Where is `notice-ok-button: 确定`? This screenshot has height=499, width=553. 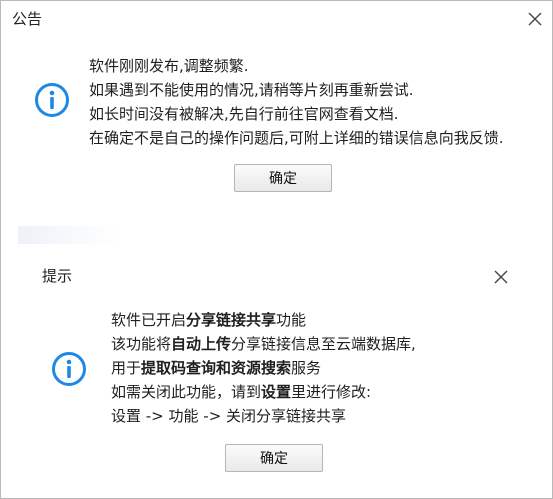 notice-ok-button: 确定 is located at coordinates (283, 178).